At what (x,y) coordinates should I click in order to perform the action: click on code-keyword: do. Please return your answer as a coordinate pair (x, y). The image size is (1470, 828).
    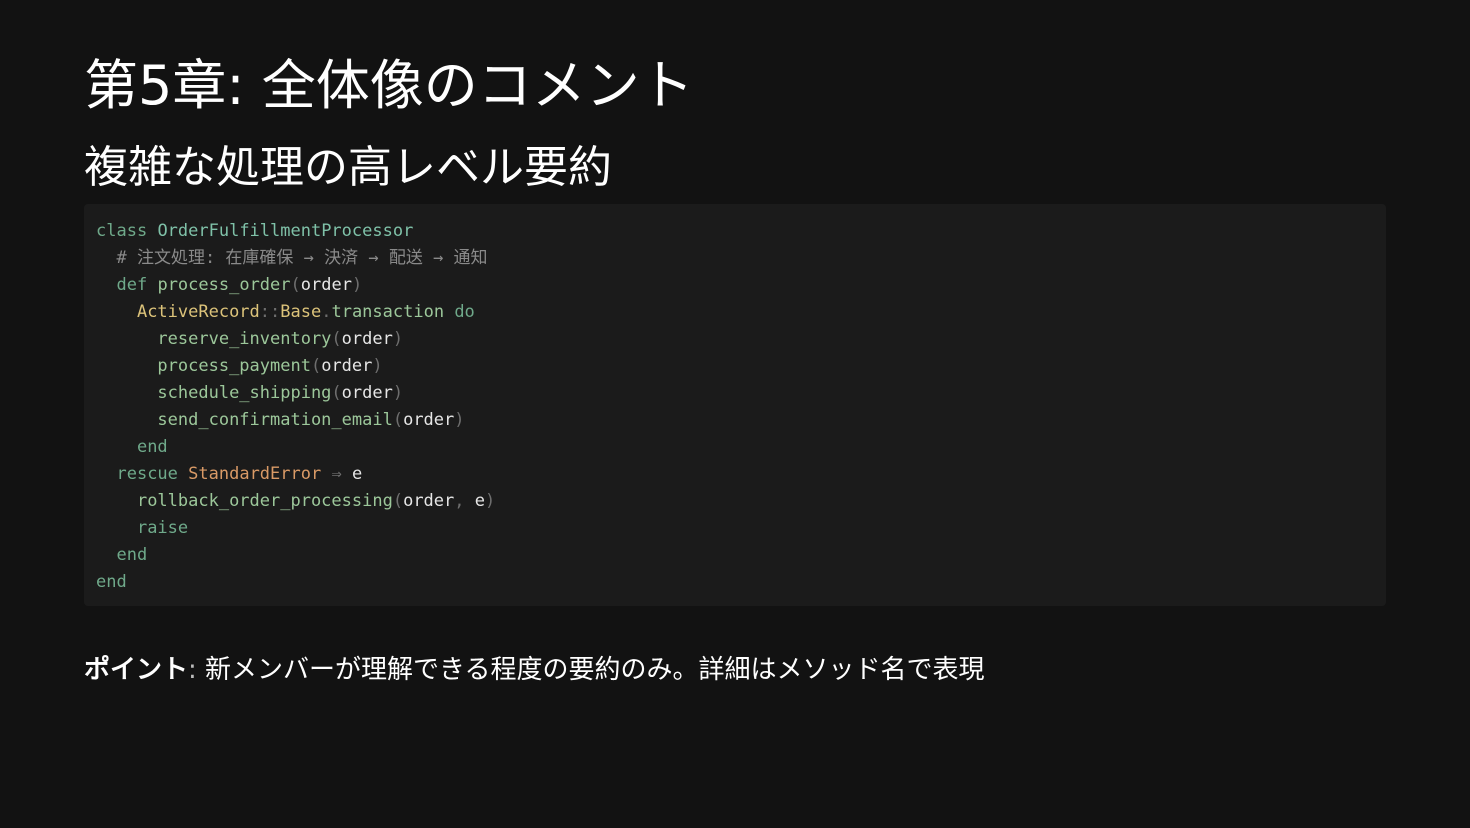
    Looking at the image, I should click on (464, 312).